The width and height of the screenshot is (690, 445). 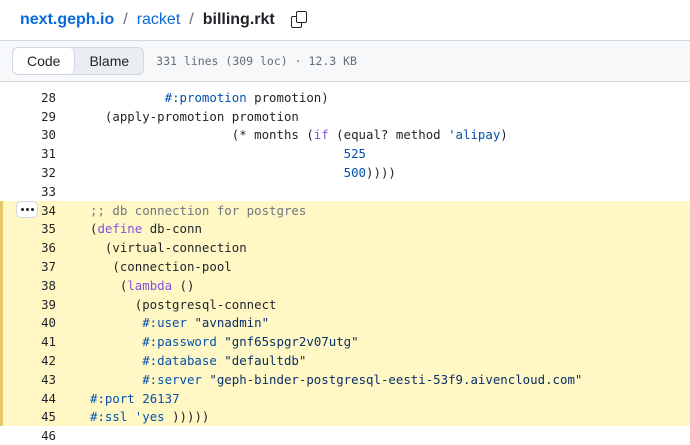 I want to click on code-token: (), so click(x=183, y=285).